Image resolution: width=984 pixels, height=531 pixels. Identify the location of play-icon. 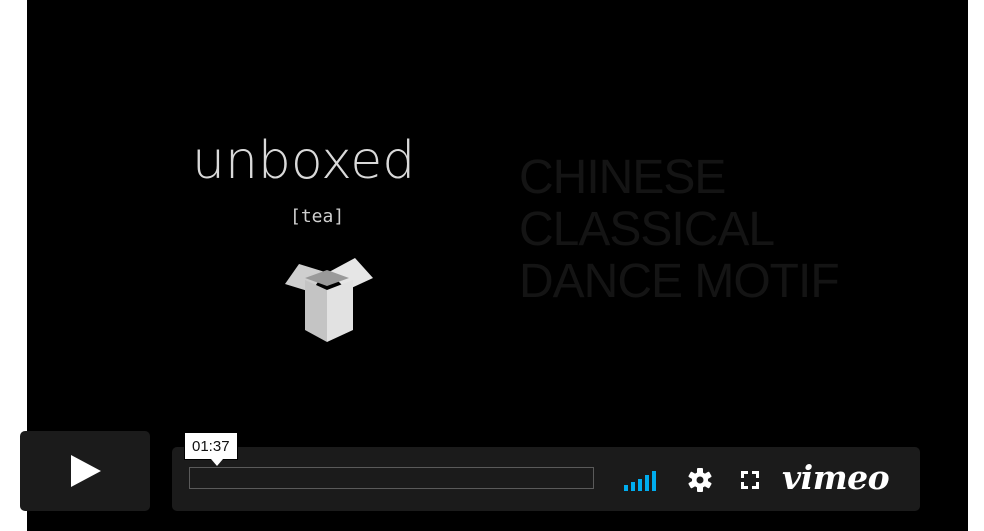
(86, 471).